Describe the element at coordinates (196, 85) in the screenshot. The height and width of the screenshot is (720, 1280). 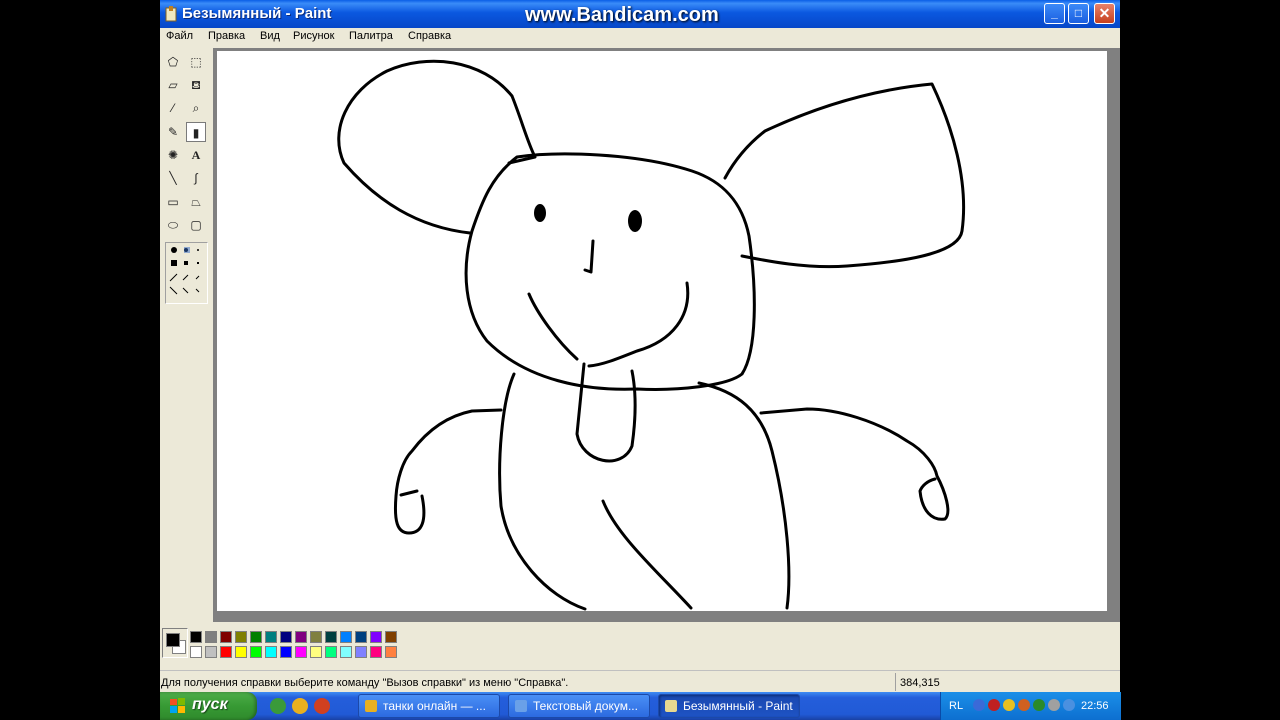
I see `fill-tool: ⛾` at that location.